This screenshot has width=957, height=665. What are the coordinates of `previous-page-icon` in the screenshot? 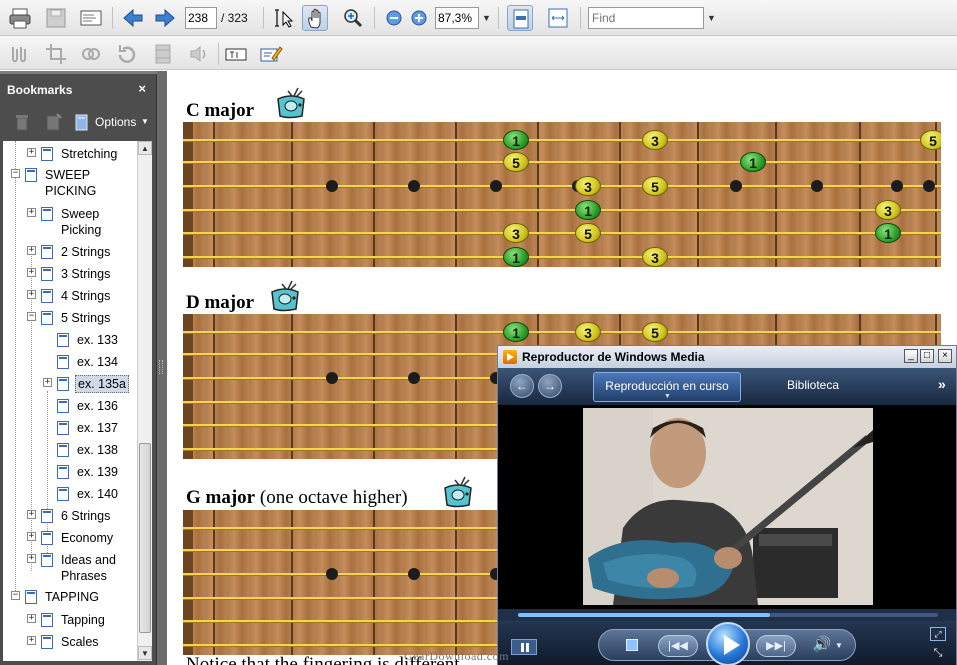 It's located at (133, 18).